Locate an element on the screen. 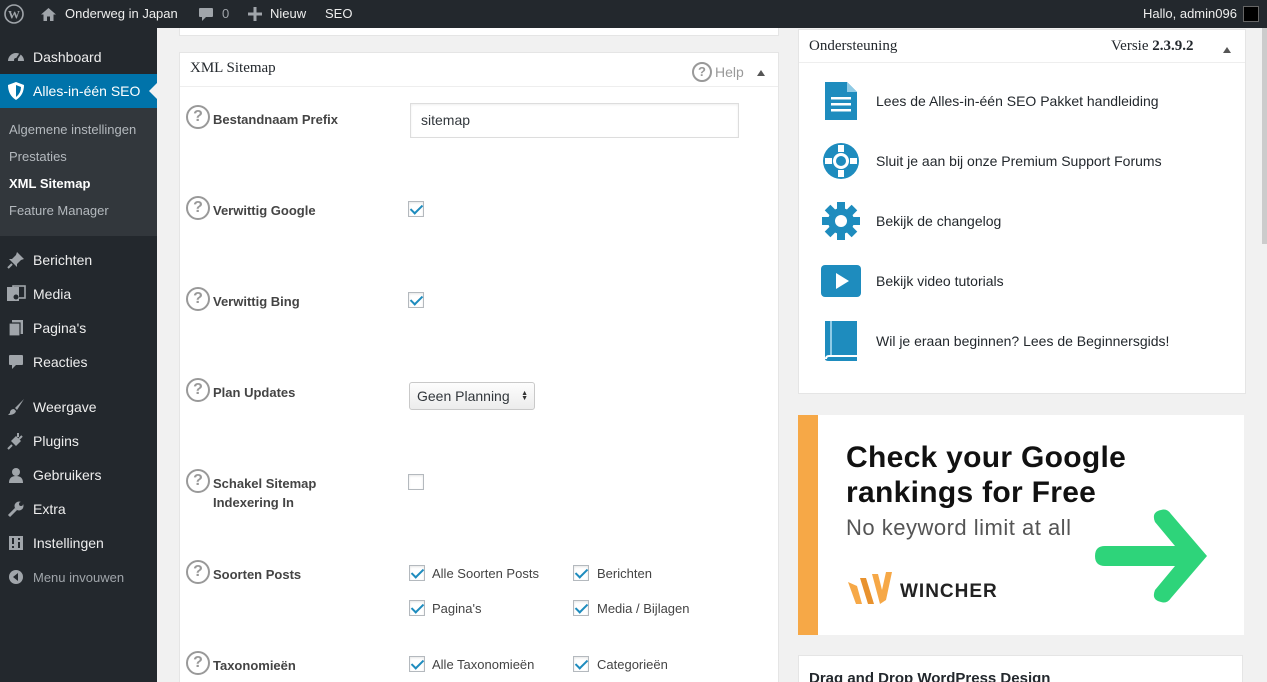 The image size is (1267, 682). prefix-input: sitemap is located at coordinates (574, 120).